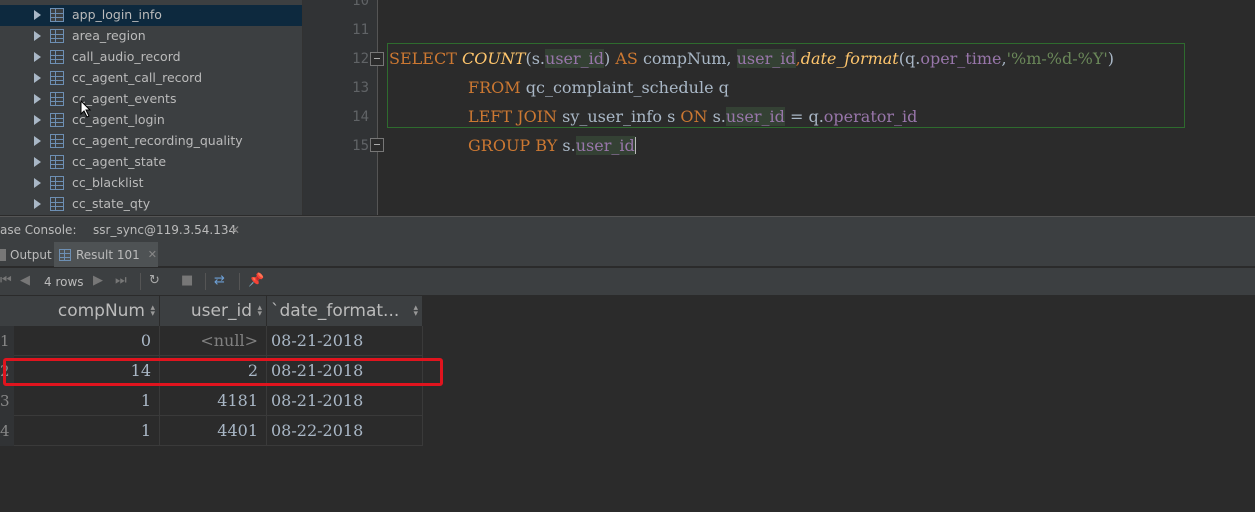 The image size is (1255, 512). Describe the element at coordinates (360, 59) in the screenshot. I see `line-number: 12` at that location.